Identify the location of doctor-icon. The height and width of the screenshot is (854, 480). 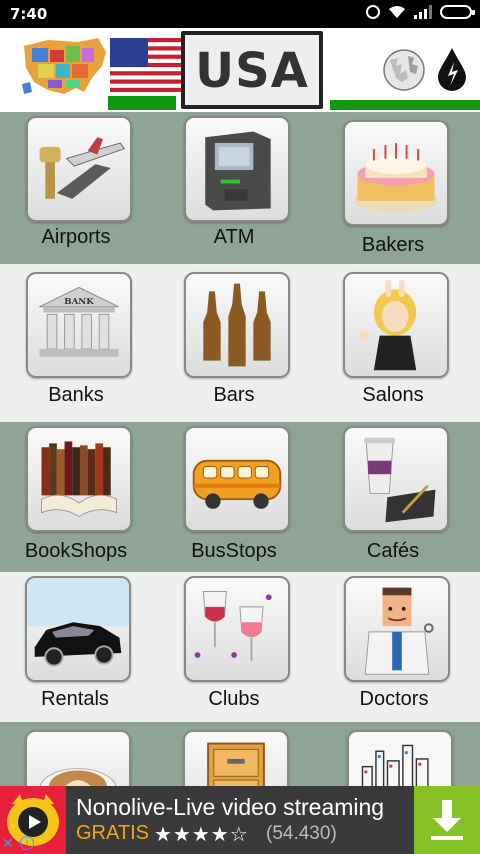
(397, 629).